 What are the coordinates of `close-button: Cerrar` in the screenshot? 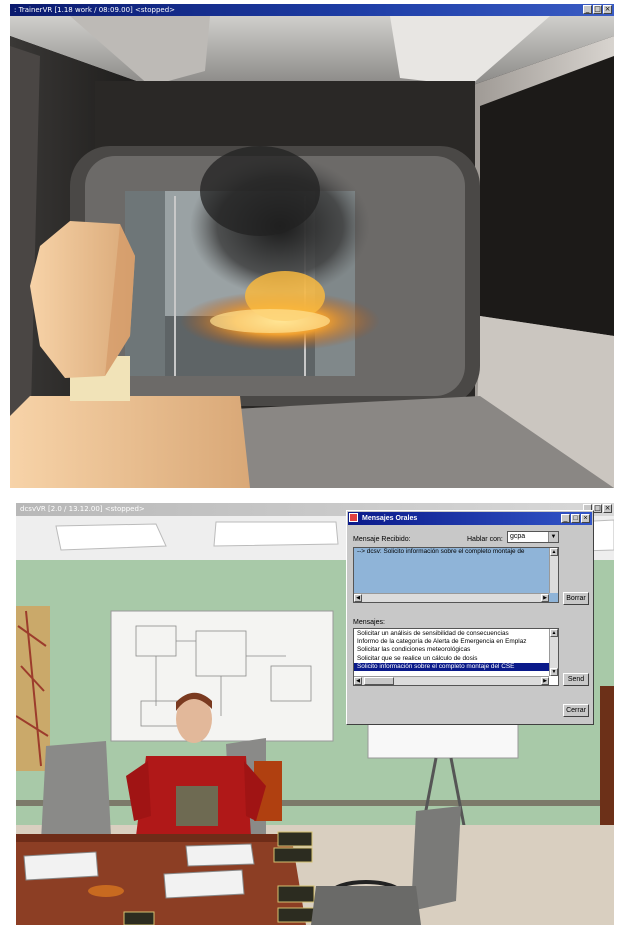 It's located at (576, 710).